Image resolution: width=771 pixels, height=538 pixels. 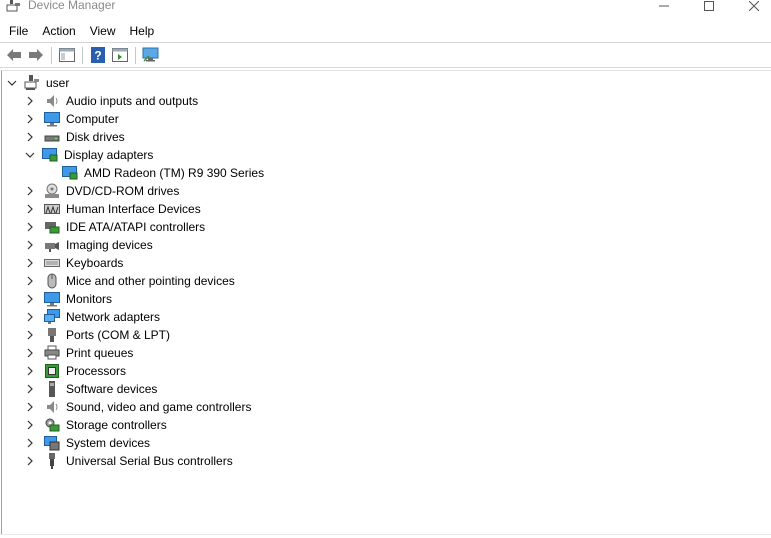 I want to click on tree-item-label: Monitors, so click(x=89, y=299).